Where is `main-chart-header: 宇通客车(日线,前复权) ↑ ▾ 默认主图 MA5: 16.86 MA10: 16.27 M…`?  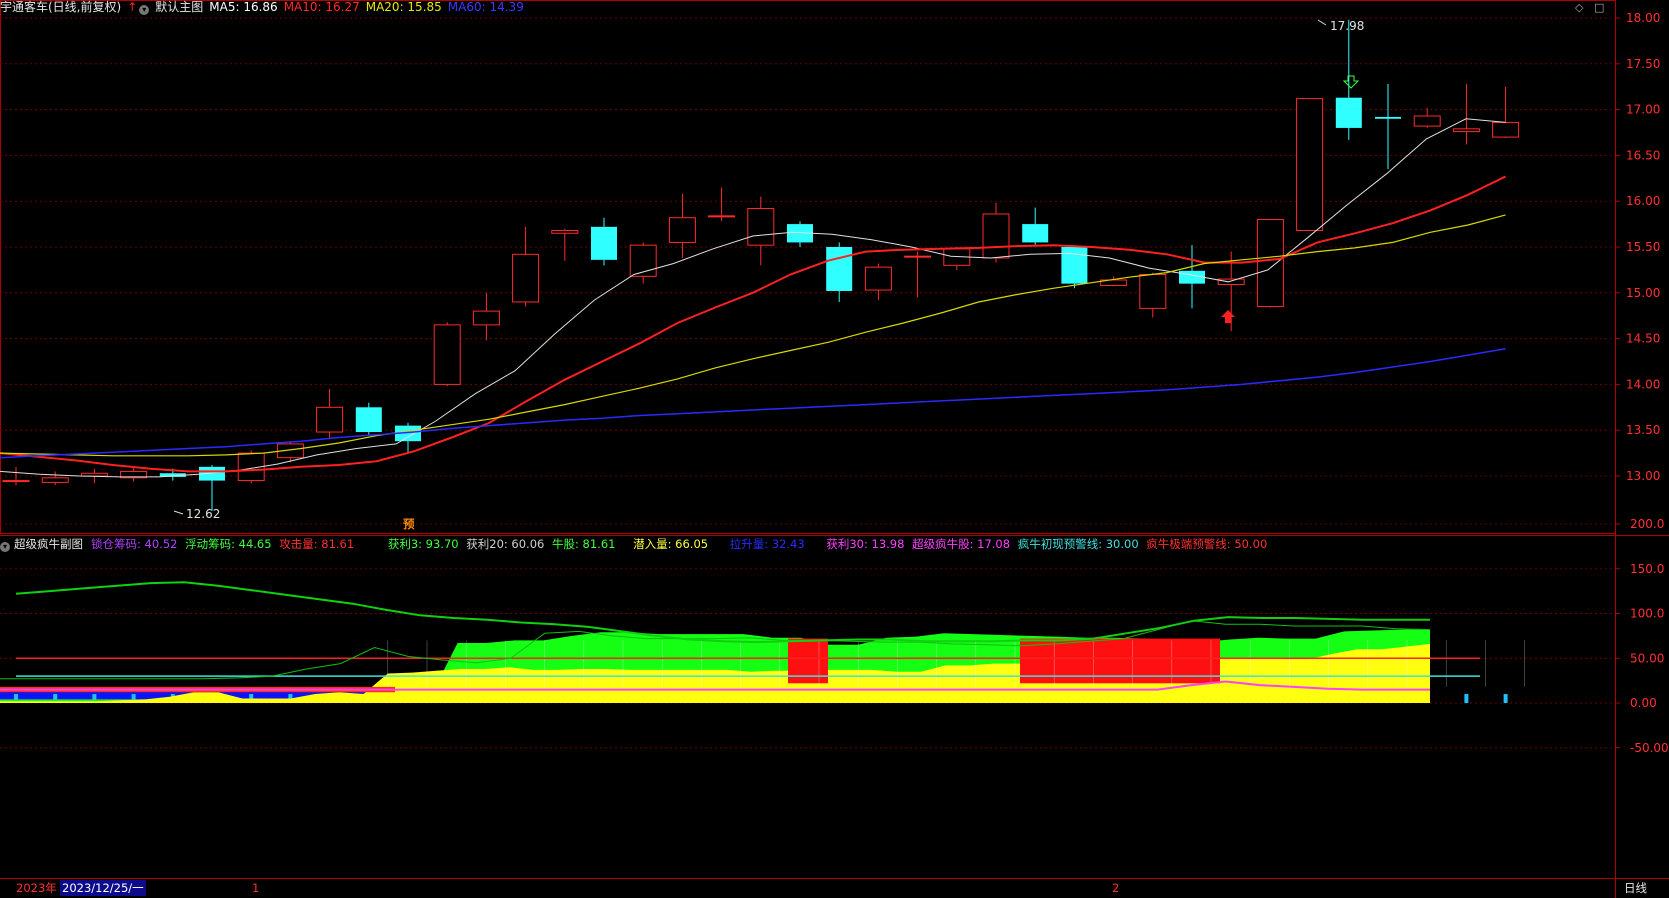
main-chart-header: 宇通客车(日线,前复权) ↑ ▾ 默认主图 MA5: 16.86 MA10: 16.27 M… is located at coordinates (265, 8).